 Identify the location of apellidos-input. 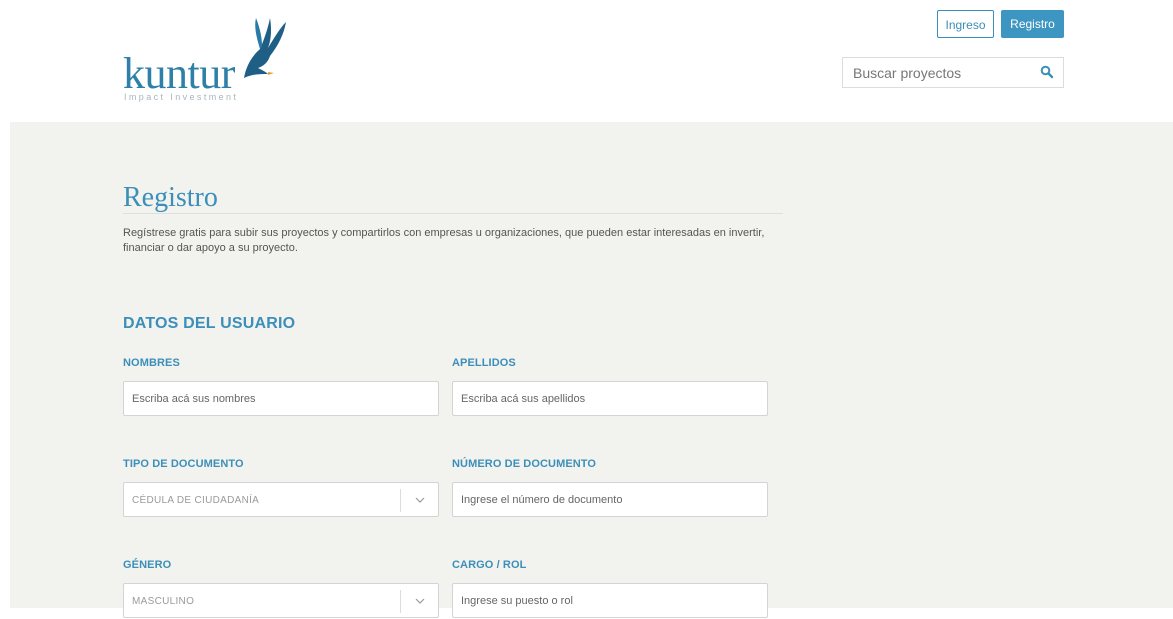
(610, 398).